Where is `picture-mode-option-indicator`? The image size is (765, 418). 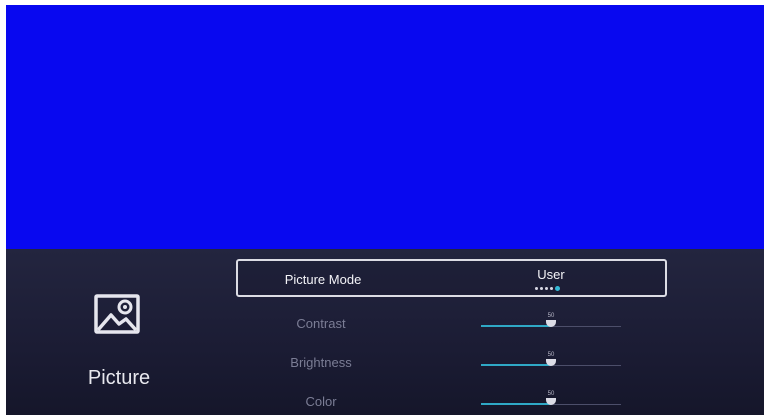 picture-mode-option-indicator is located at coordinates (547, 288).